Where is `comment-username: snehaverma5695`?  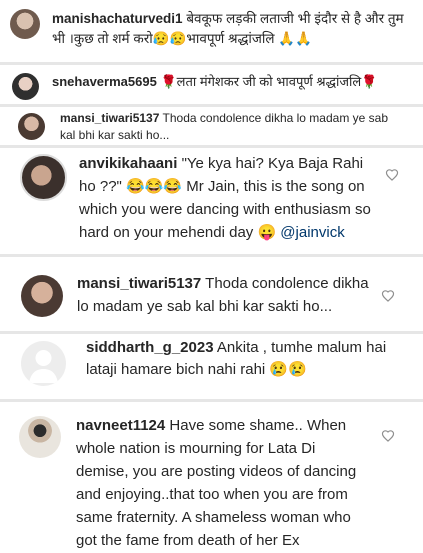 comment-username: snehaverma5695 is located at coordinates (104, 81).